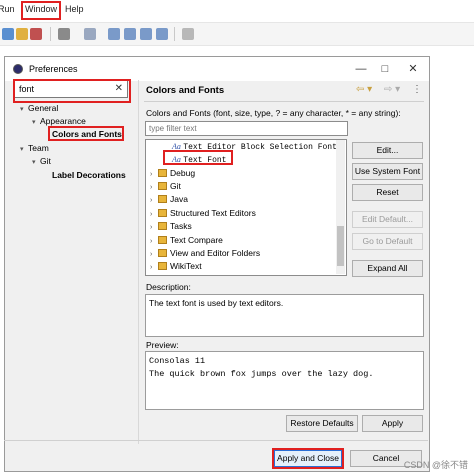 Image resolution: width=474 pixels, height=475 pixels. I want to click on menu-icon: ⋮, so click(417, 89).